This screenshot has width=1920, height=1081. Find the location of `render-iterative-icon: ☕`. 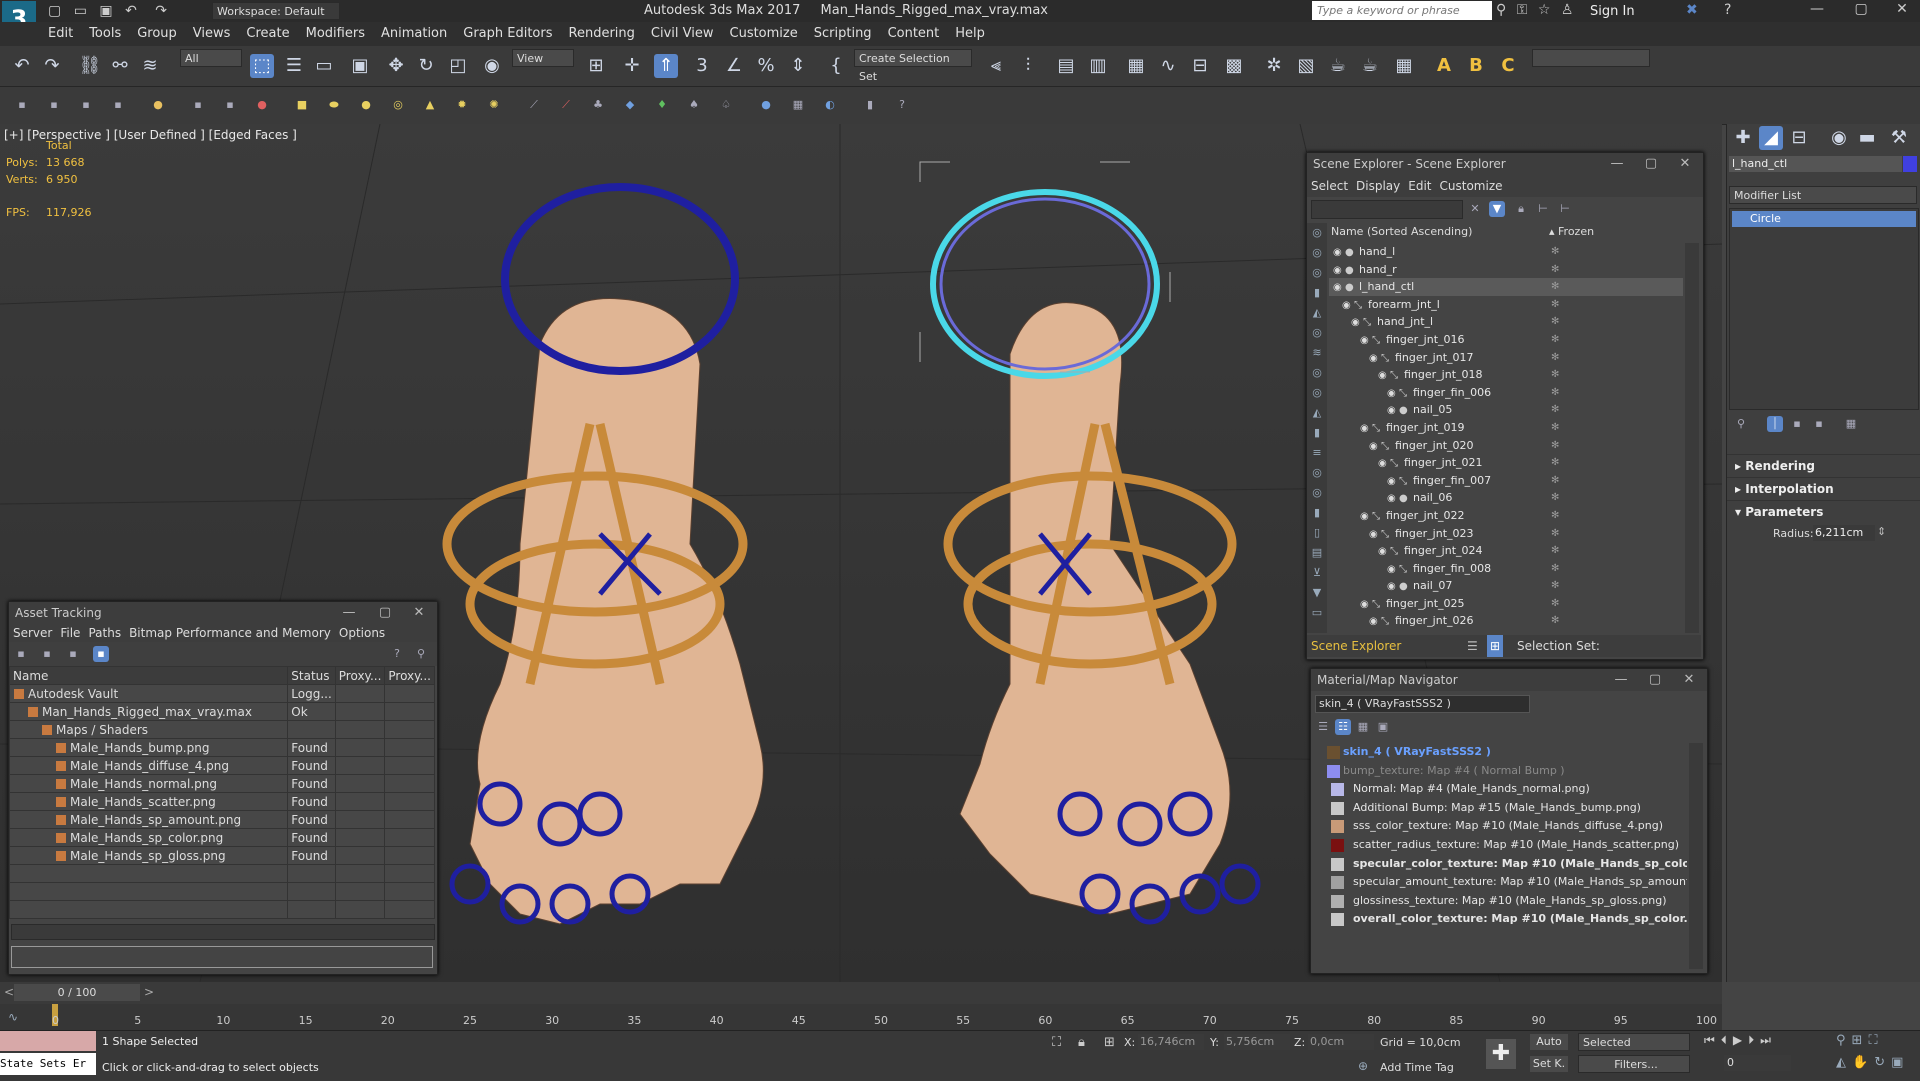

render-iterative-icon: ☕ is located at coordinates (1370, 66).